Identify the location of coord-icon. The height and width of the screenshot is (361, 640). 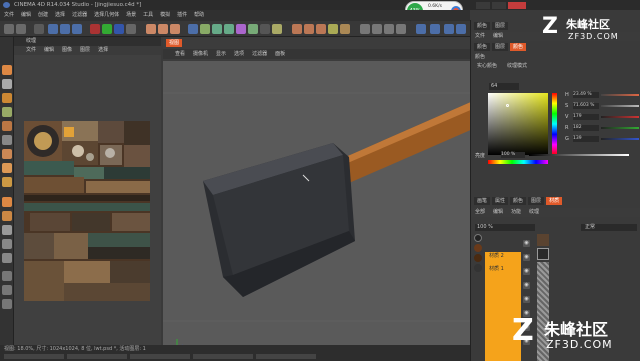
(131, 29).